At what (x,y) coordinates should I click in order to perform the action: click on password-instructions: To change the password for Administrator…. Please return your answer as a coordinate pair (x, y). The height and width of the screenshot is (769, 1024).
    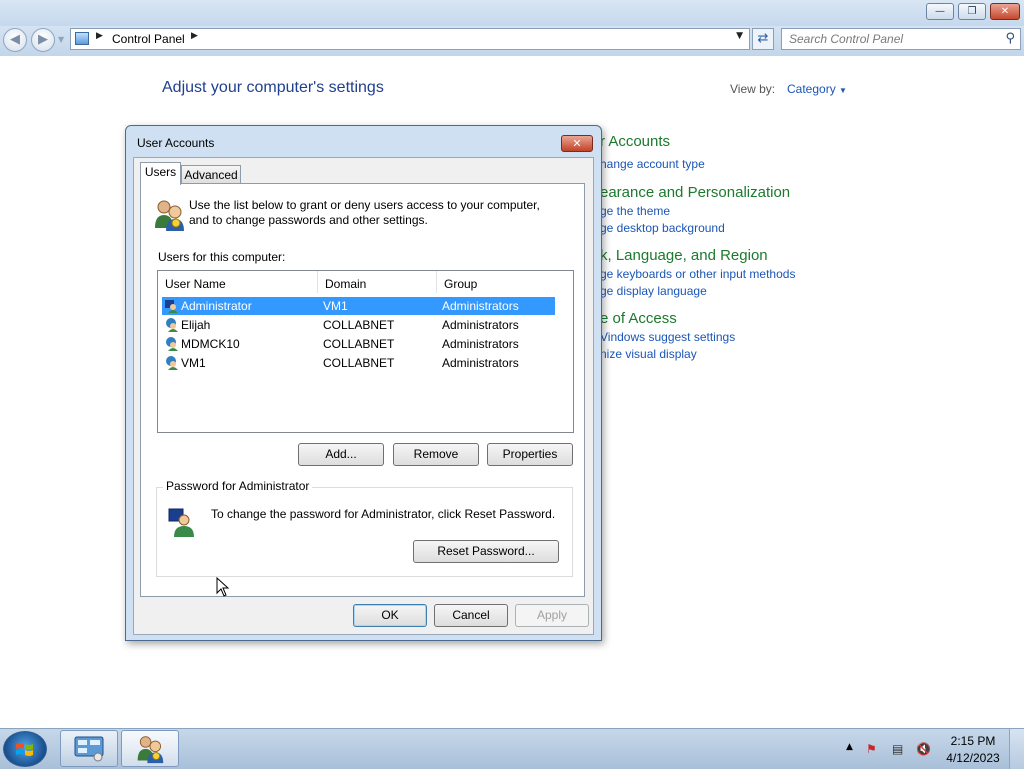
    Looking at the image, I should click on (383, 514).